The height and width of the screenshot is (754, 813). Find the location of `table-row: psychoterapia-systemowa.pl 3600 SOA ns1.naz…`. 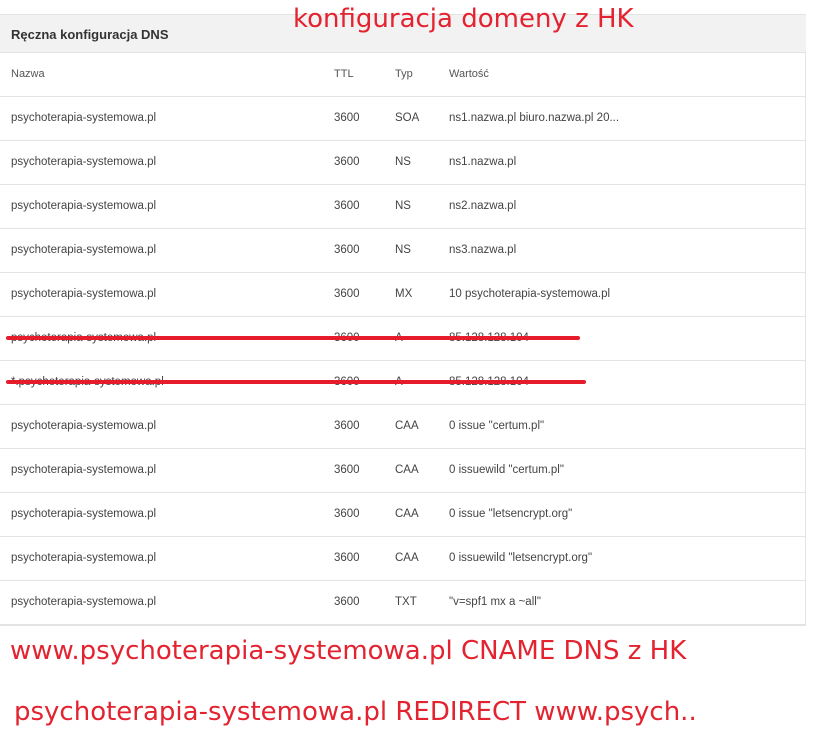

table-row: psychoterapia-systemowa.pl 3600 SOA ns1.naz… is located at coordinates (403, 119).